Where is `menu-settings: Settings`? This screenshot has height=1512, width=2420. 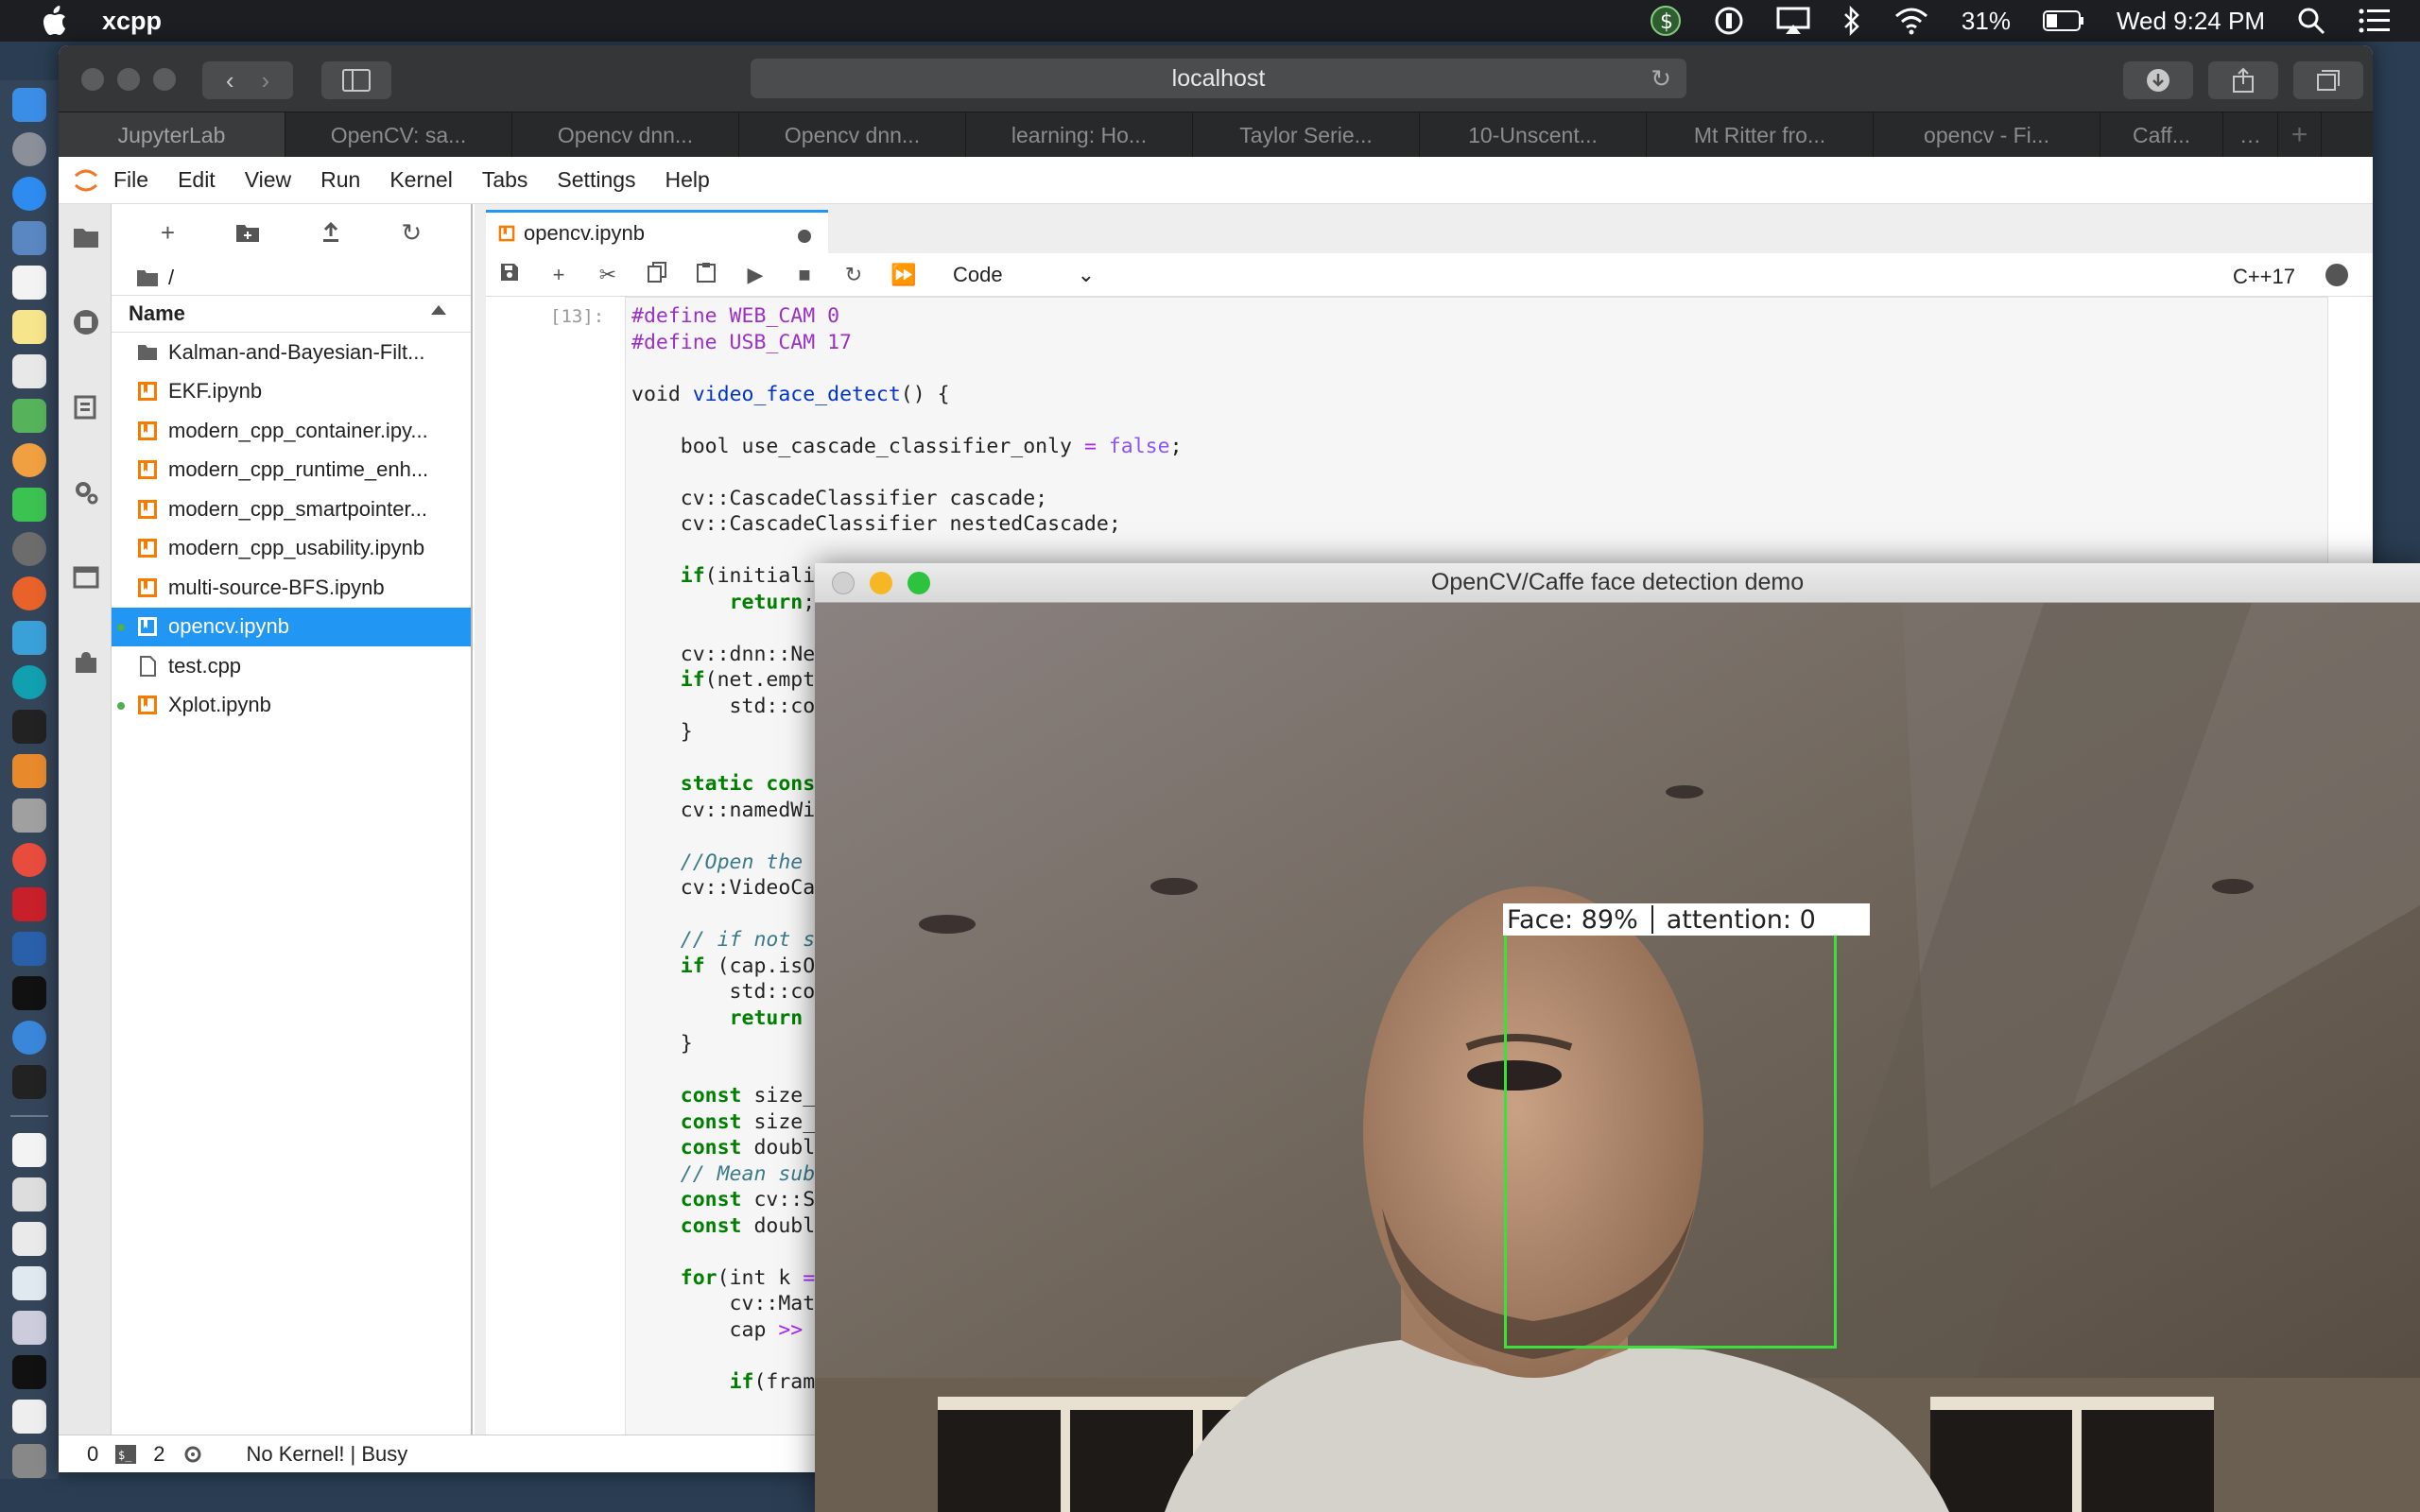
menu-settings: Settings is located at coordinates (596, 180).